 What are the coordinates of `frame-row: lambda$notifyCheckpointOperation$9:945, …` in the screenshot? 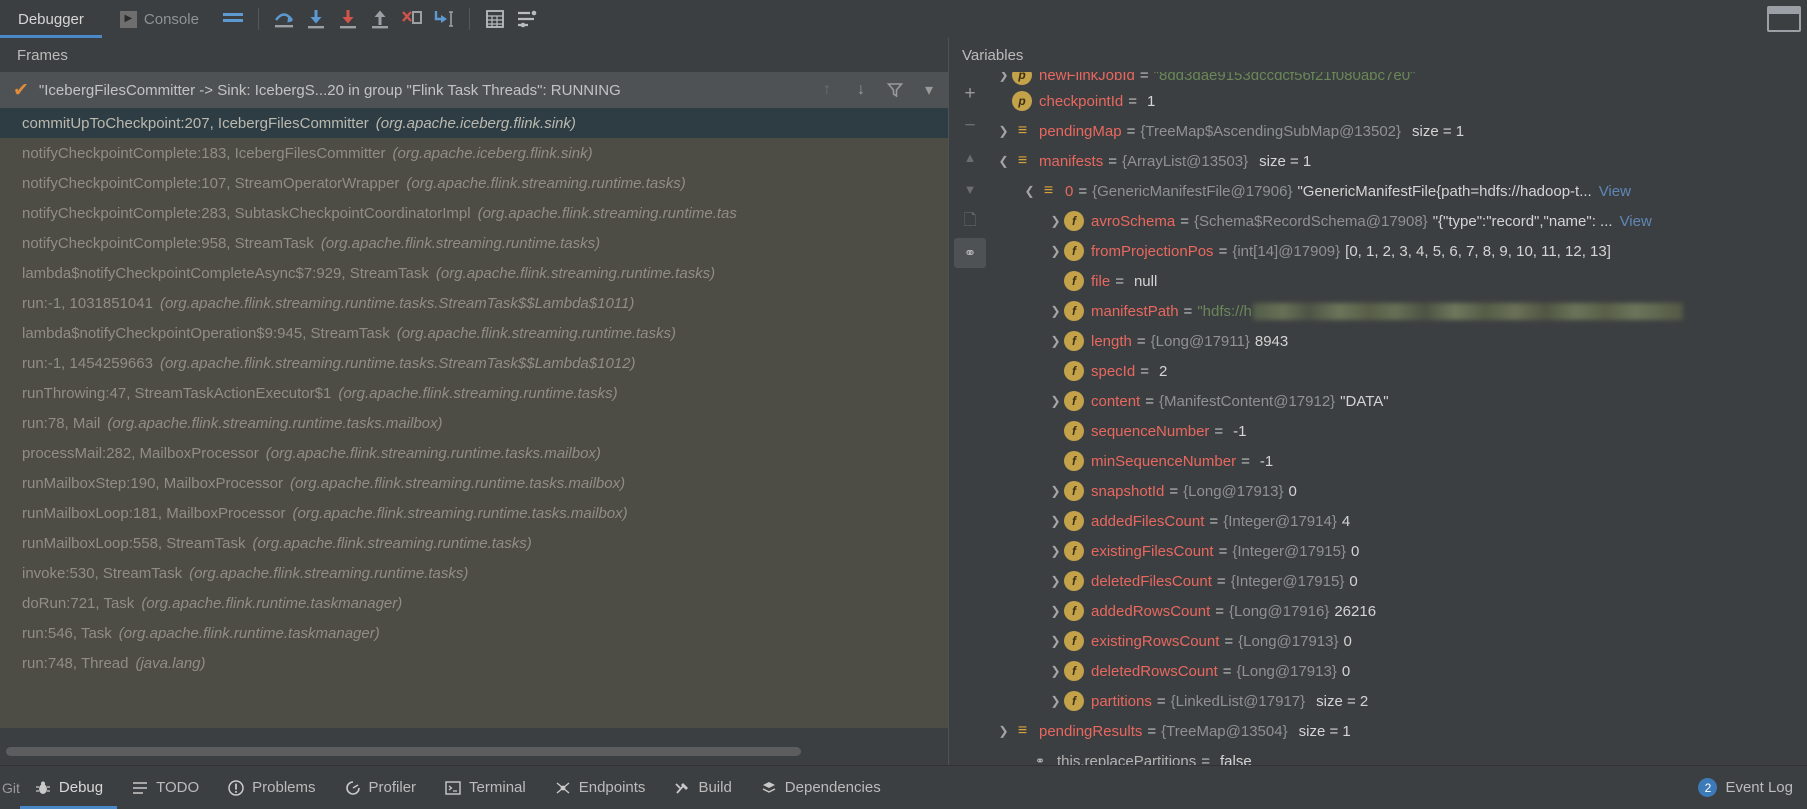 It's located at (474, 333).